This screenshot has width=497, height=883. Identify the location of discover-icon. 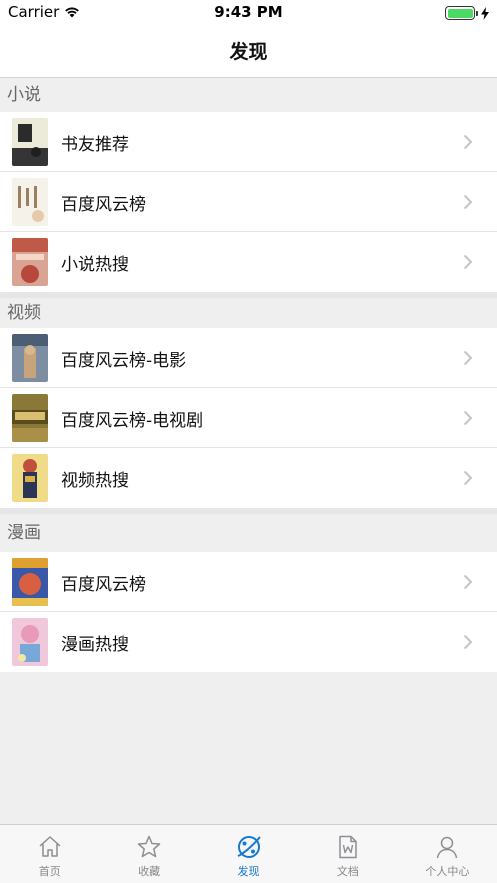
(249, 847).